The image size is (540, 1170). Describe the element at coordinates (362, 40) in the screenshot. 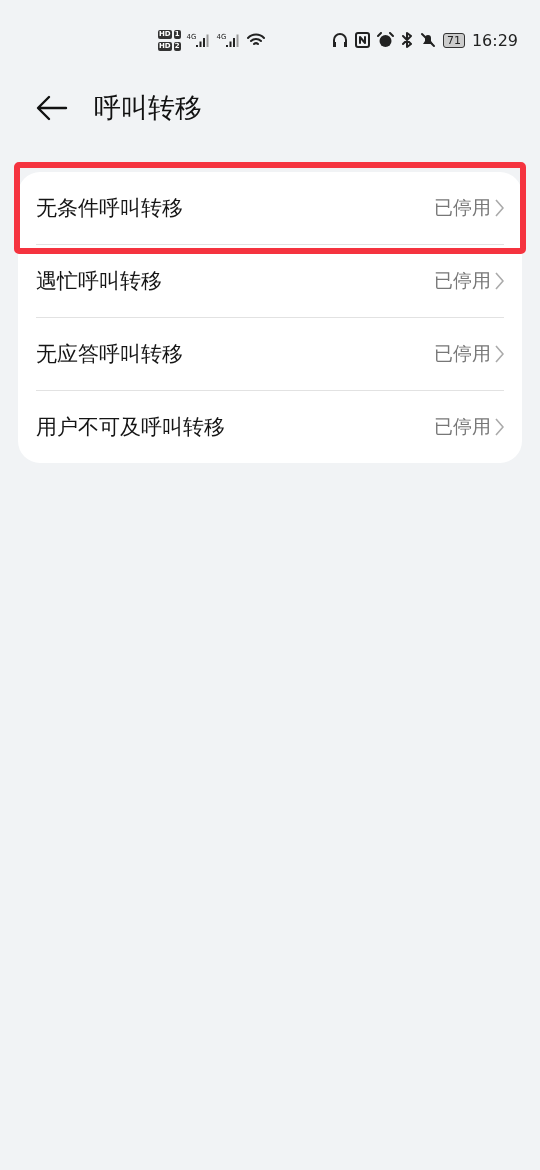

I see `nfc-icon` at that location.